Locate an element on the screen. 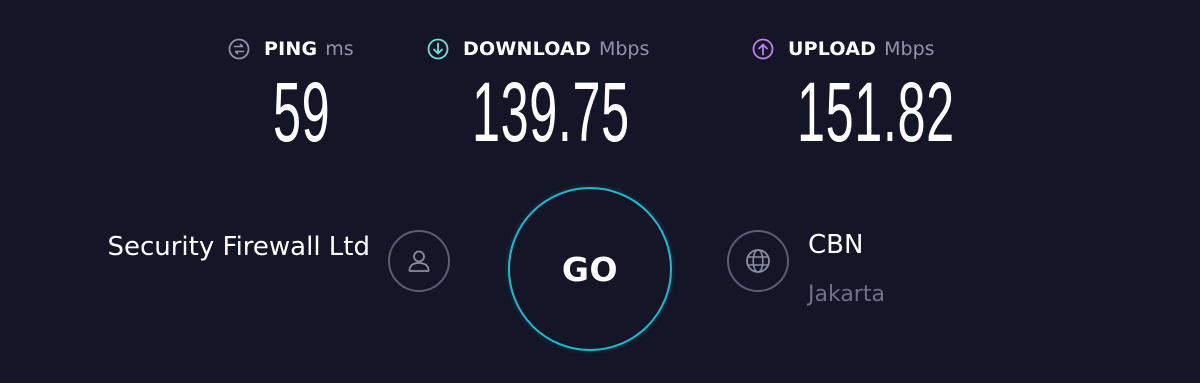 Image resolution: width=1200 pixels, height=383 pixels. go-button-label: GO is located at coordinates (590, 269).